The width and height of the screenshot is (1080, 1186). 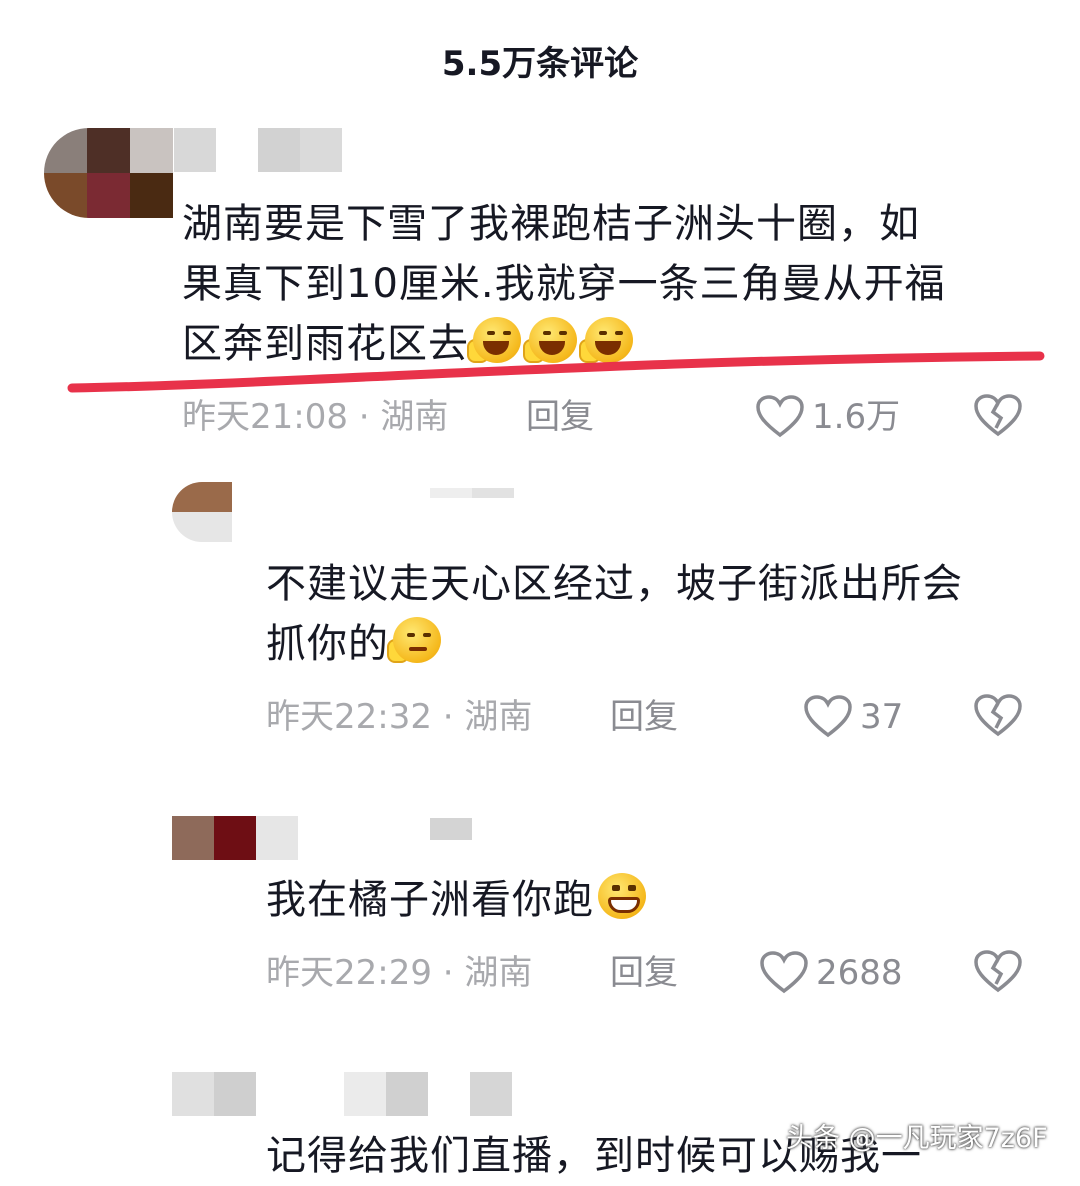 I want to click on grinning-emoji-icon, so click(x=622, y=897).